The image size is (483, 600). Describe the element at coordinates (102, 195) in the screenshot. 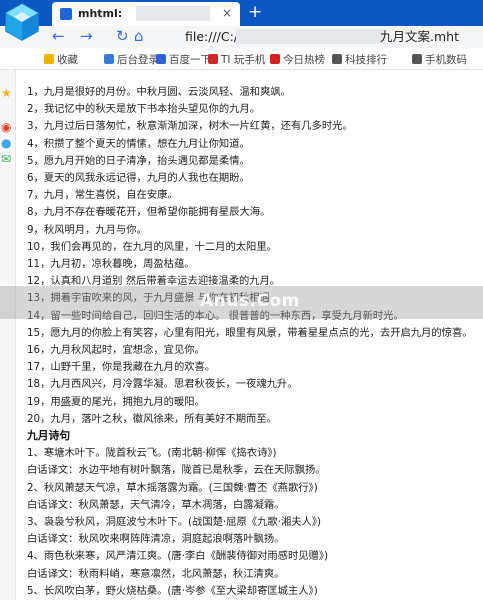

I see `text-line: 7，九月，常生喜悦，自在安康。` at that location.